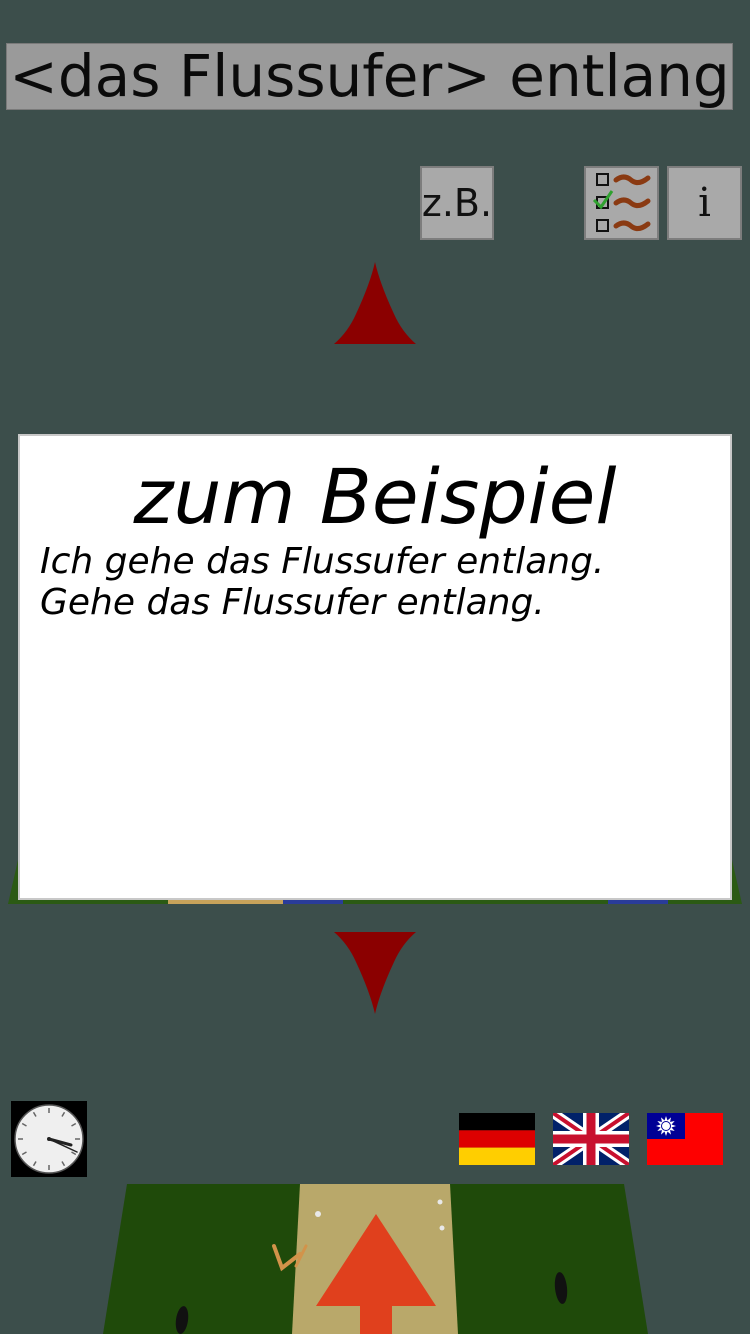 Image resolution: width=750 pixels, height=1334 pixels. I want to click on checklist-button, so click(621, 203).